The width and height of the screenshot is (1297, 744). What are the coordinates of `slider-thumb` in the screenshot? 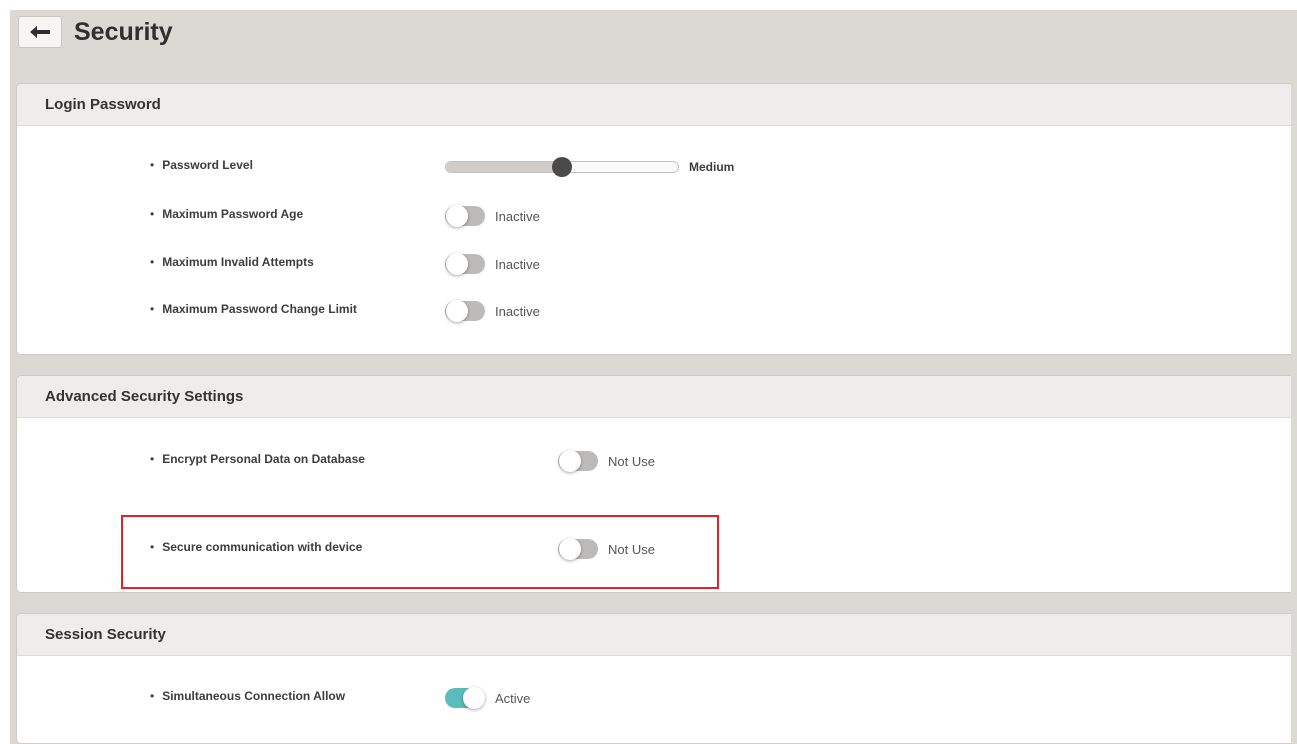 It's located at (562, 167).